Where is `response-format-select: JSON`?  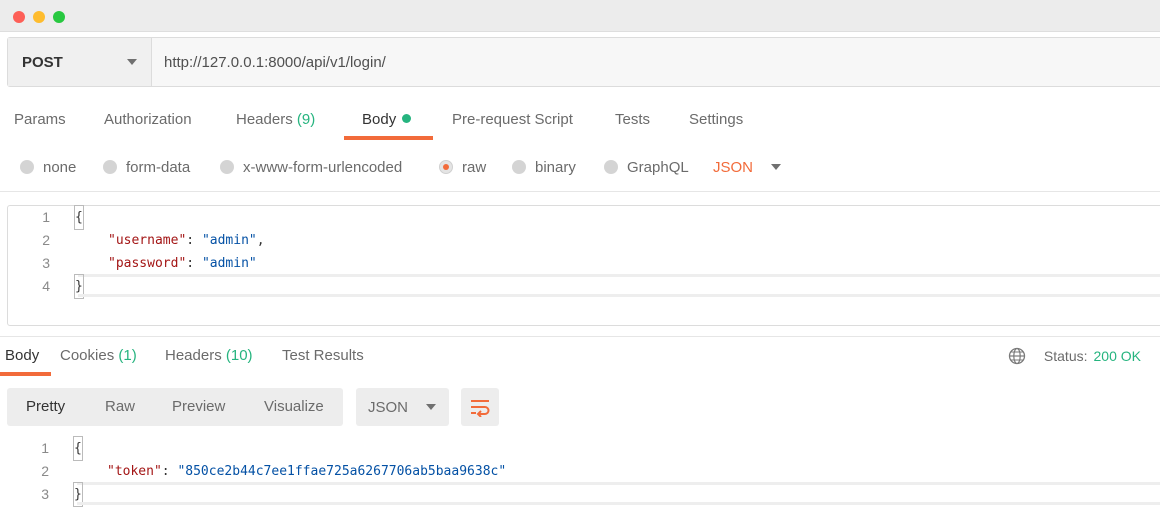 response-format-select: JSON is located at coordinates (402, 407).